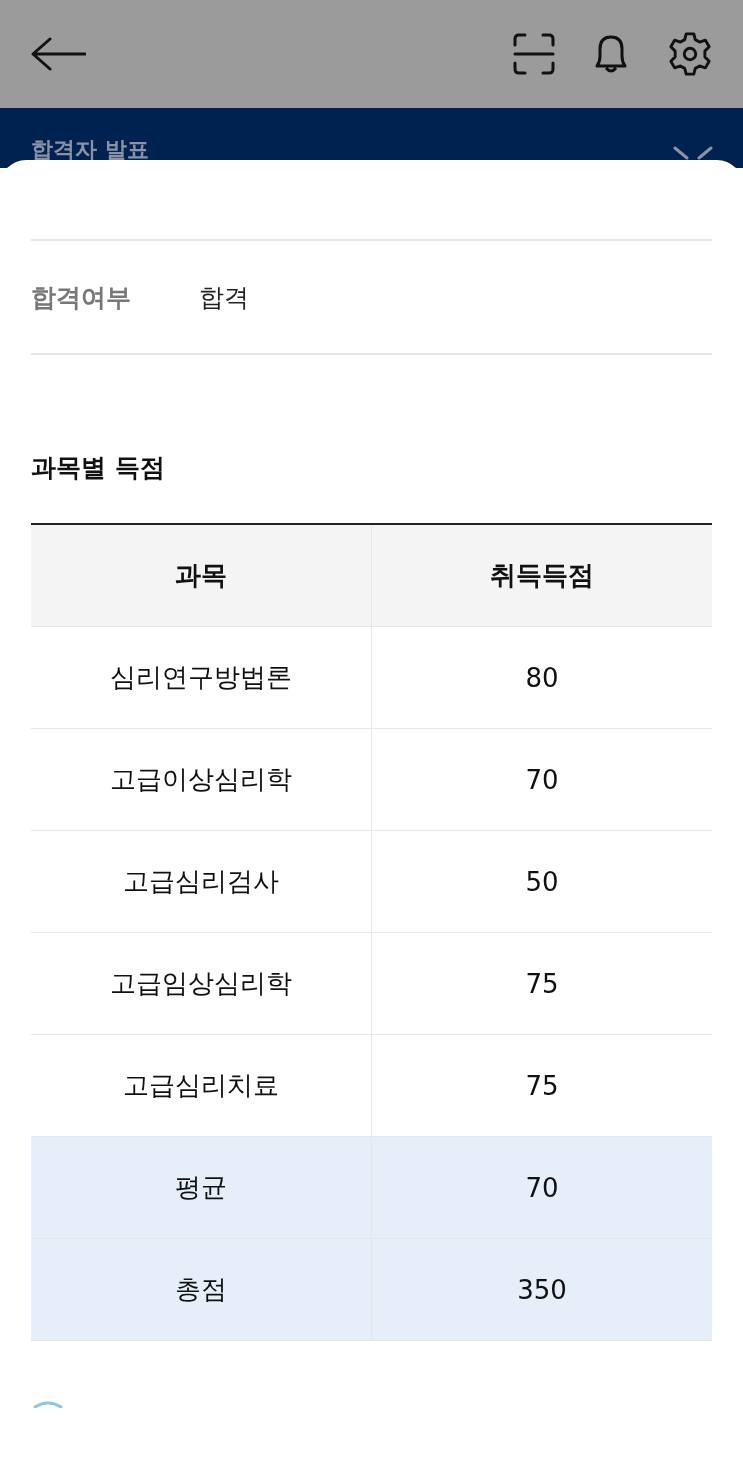  Describe the element at coordinates (541, 677) in the screenshot. I see `table-cell: 80` at that location.